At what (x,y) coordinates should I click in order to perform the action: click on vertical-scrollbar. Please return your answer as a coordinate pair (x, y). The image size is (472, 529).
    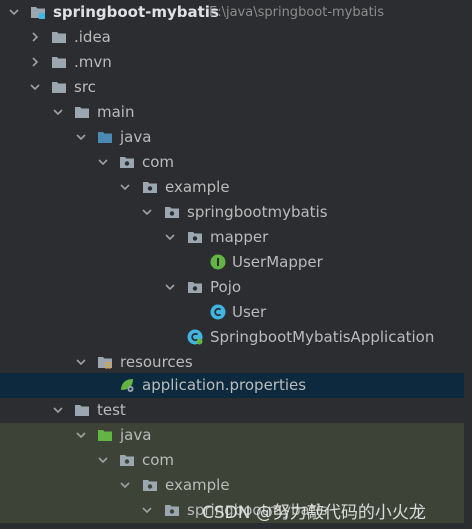
    Looking at the image, I should click on (468, 264).